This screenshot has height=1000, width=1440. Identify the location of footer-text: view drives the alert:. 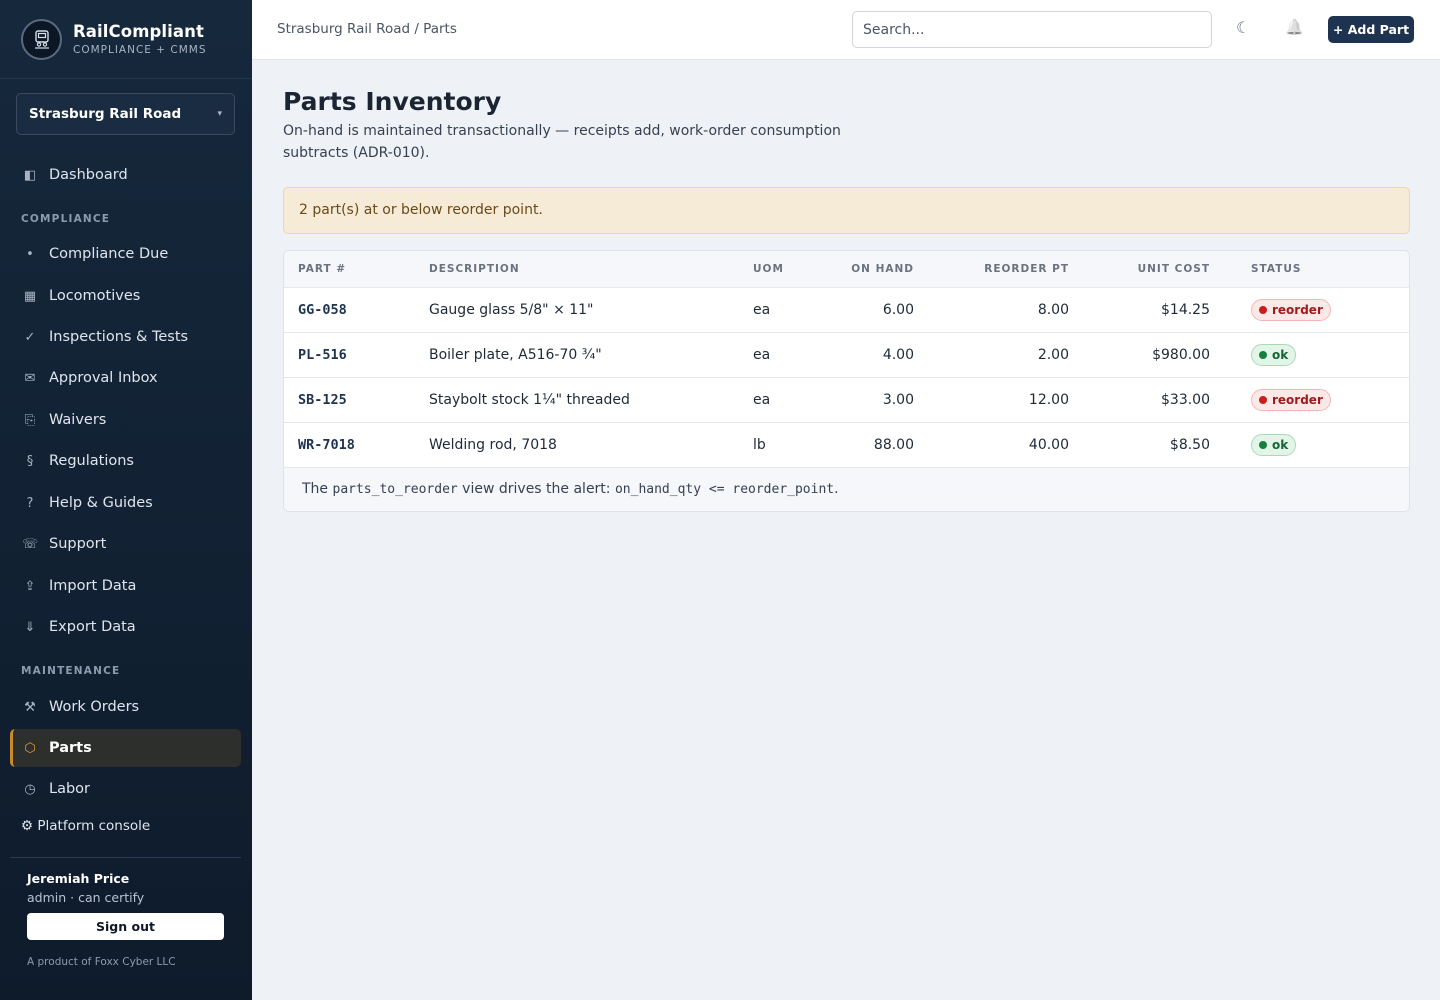
(536, 488).